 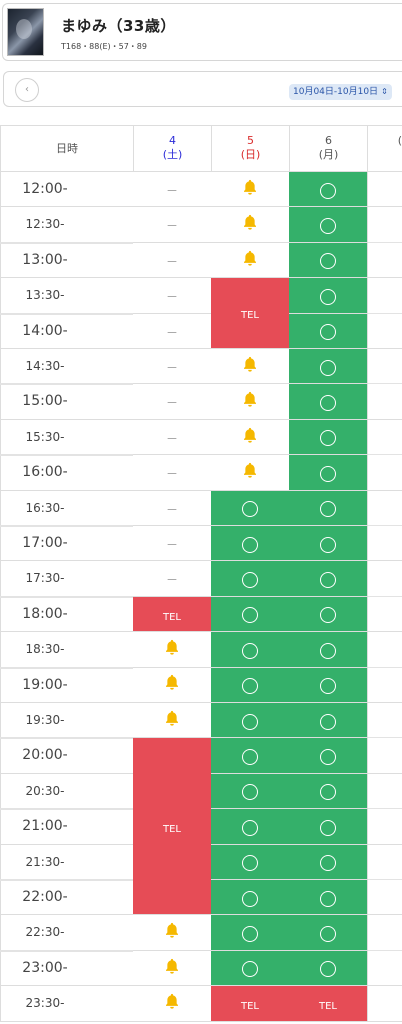 What do you see at coordinates (67, 721) in the screenshot?
I see `time-slot-label: 19:30-` at bounding box center [67, 721].